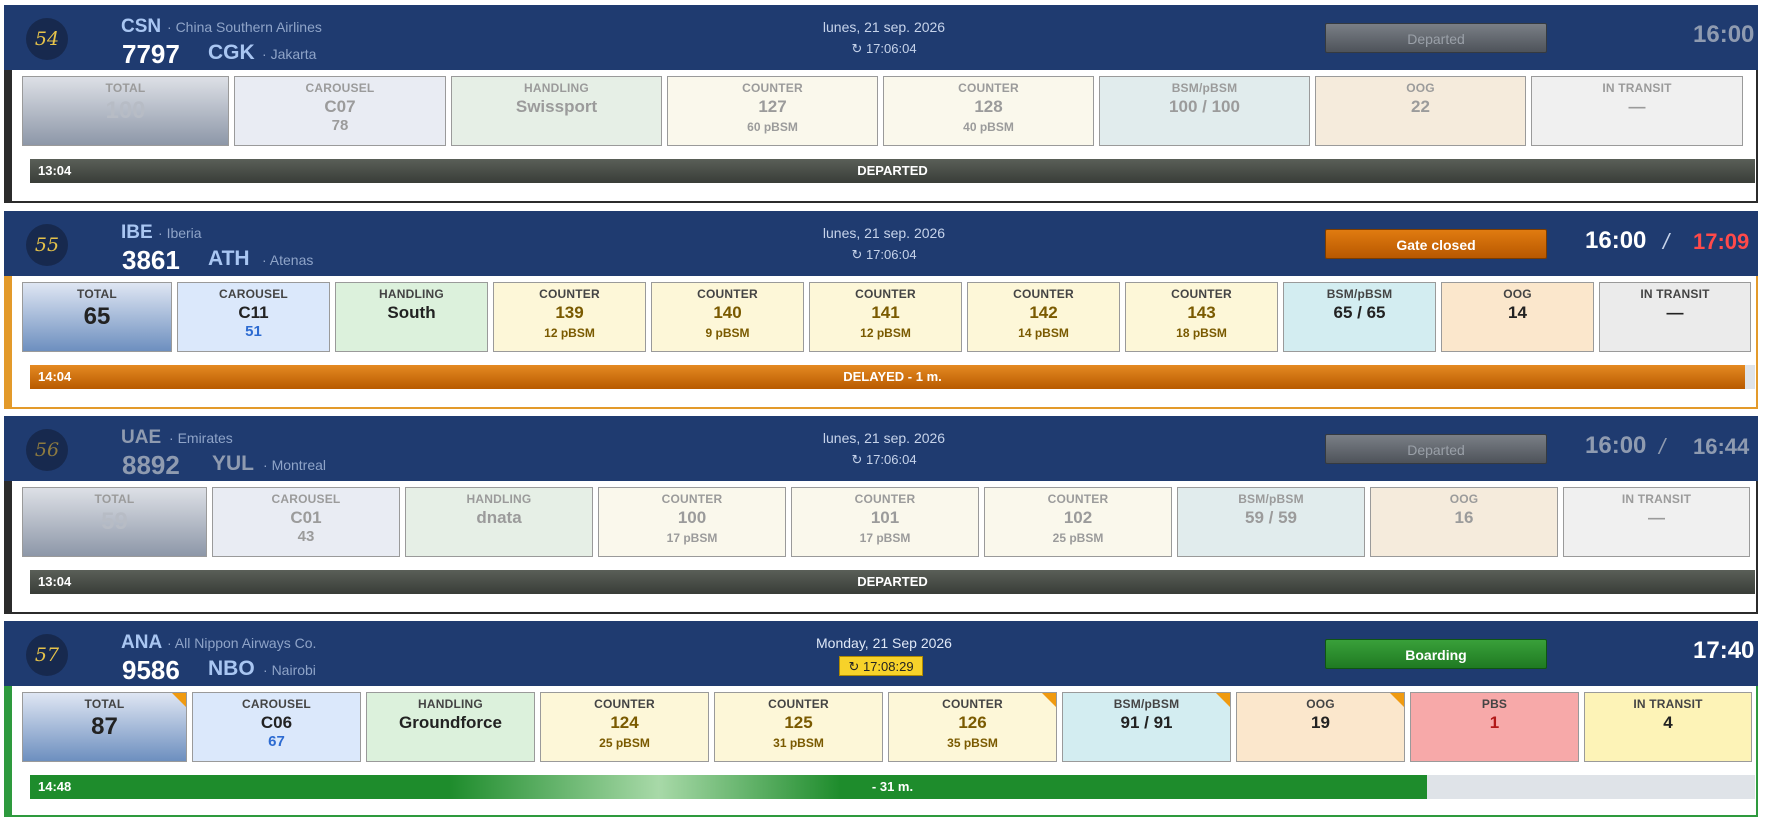 This screenshot has width=1765, height=817. What do you see at coordinates (125, 111) in the screenshot?
I see `tile-total: TOTAL 100` at bounding box center [125, 111].